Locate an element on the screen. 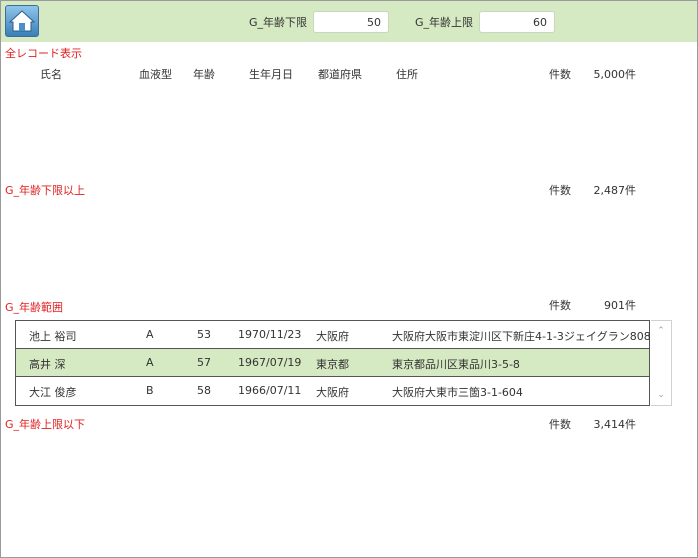  cell-address: 大阪府大阪市東淀川区下新庄4-1-3ジェイグラン808 is located at coordinates (521, 336).